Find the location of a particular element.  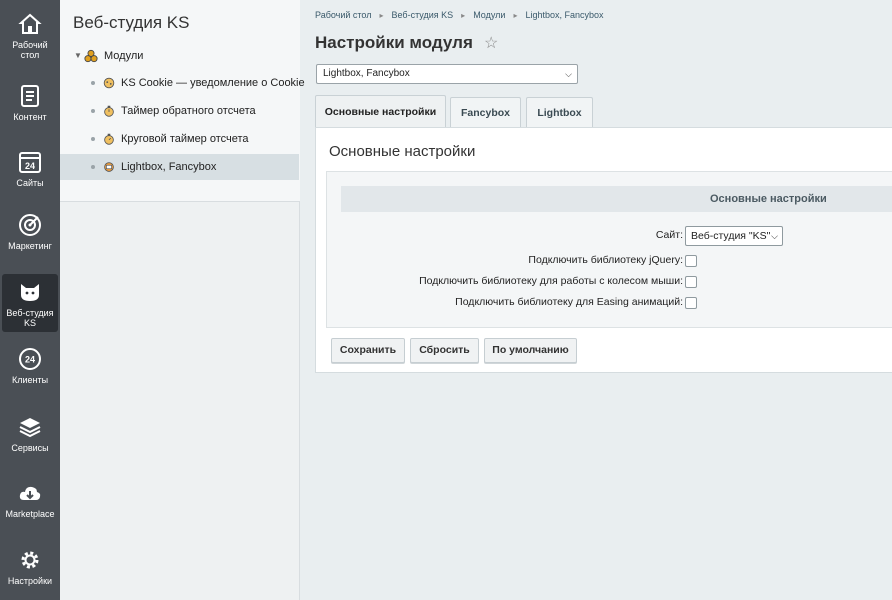

rail-item-webstudio: Веб-студия KS is located at coordinates (30, 303).